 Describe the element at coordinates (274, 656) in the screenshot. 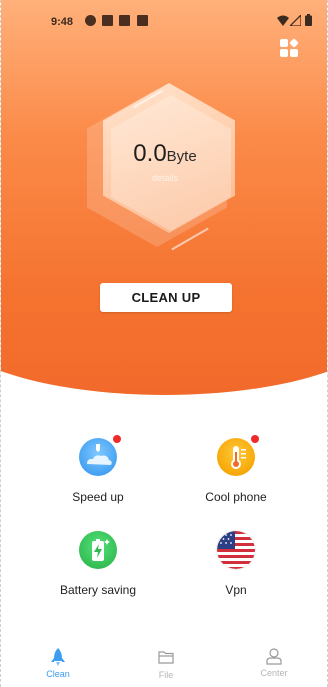

I see `person-icon` at that location.